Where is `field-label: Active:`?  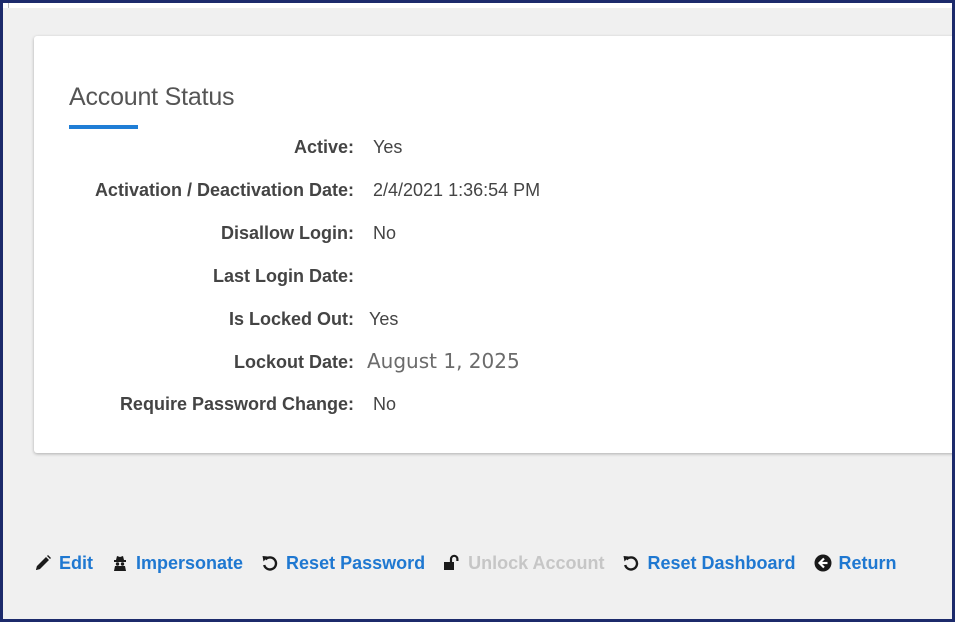
field-label: Active: is located at coordinates (323, 147).